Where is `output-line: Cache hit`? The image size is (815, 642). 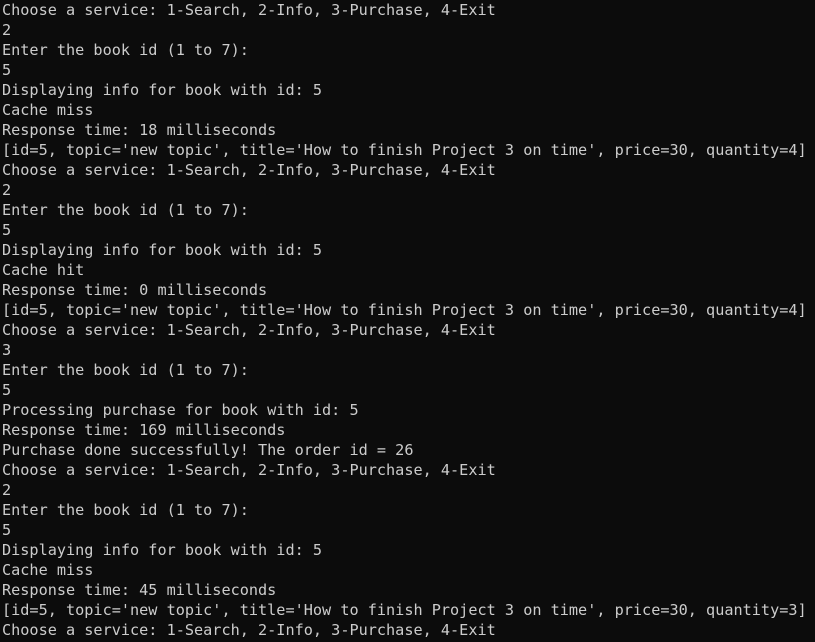 output-line: Cache hit is located at coordinates (43, 270).